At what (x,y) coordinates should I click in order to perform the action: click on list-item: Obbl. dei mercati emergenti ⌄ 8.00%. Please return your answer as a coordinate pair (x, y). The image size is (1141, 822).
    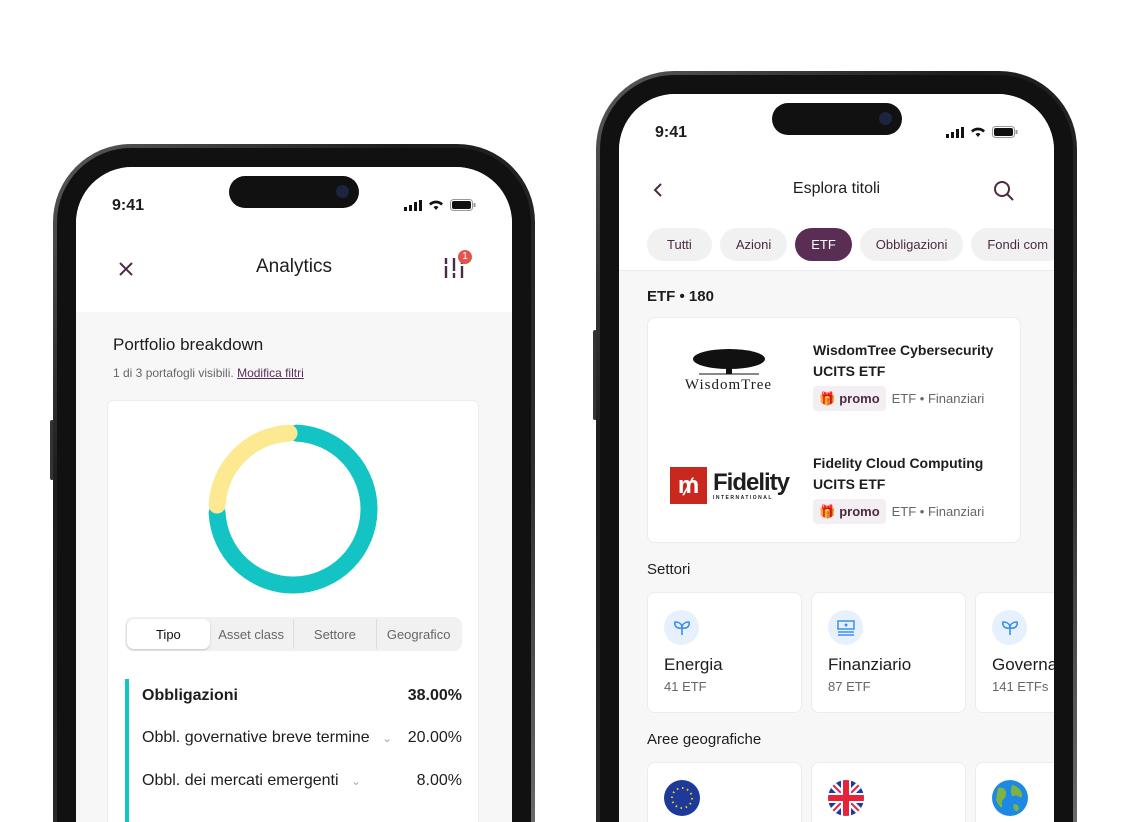
    Looking at the image, I should click on (302, 781).